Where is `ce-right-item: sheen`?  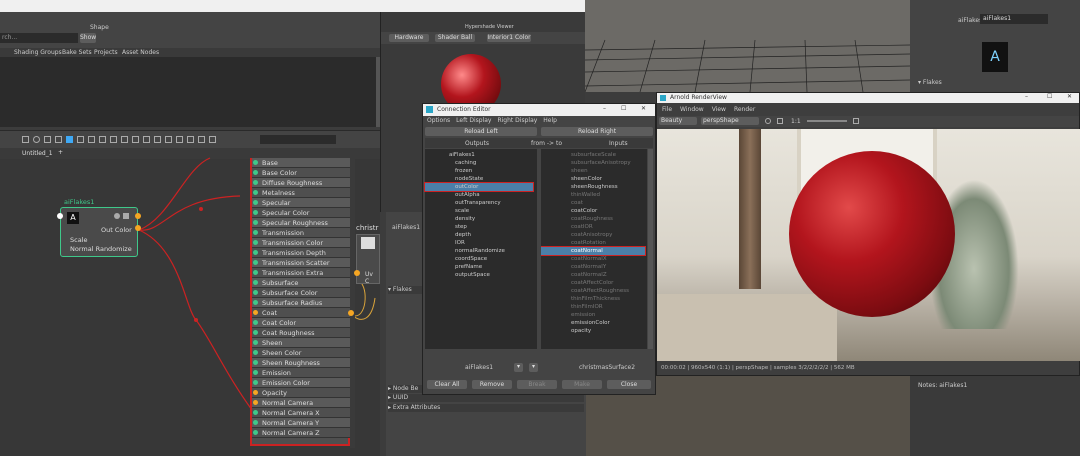 ce-right-item: sheen is located at coordinates (579, 171).